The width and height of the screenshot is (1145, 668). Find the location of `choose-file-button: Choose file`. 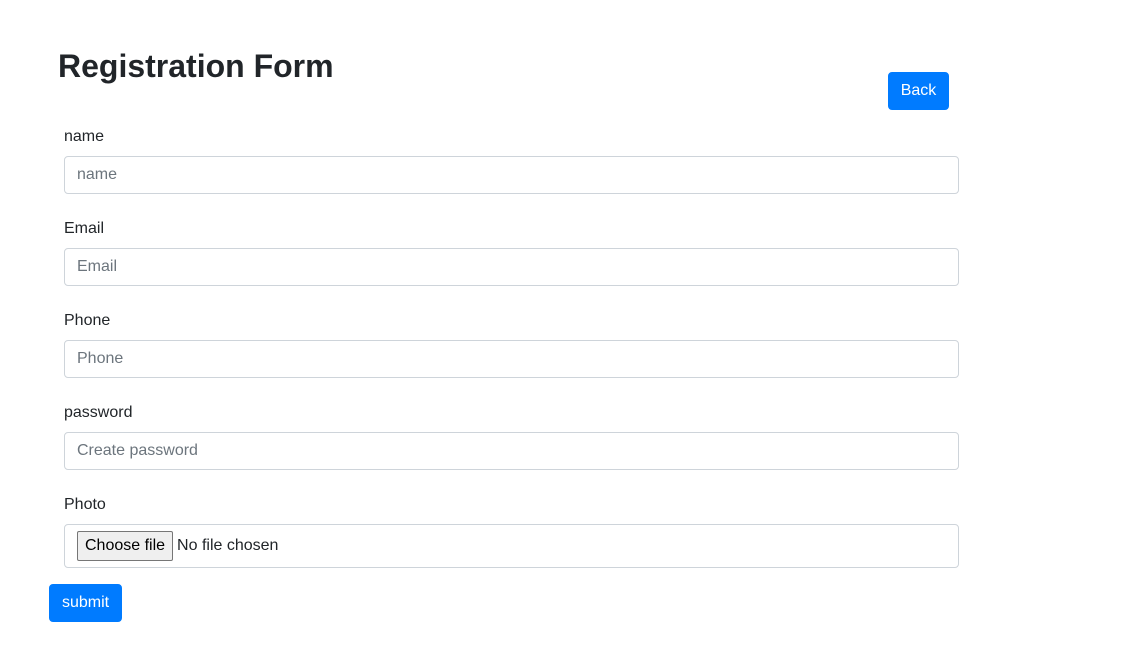

choose-file-button: Choose file is located at coordinates (125, 546).